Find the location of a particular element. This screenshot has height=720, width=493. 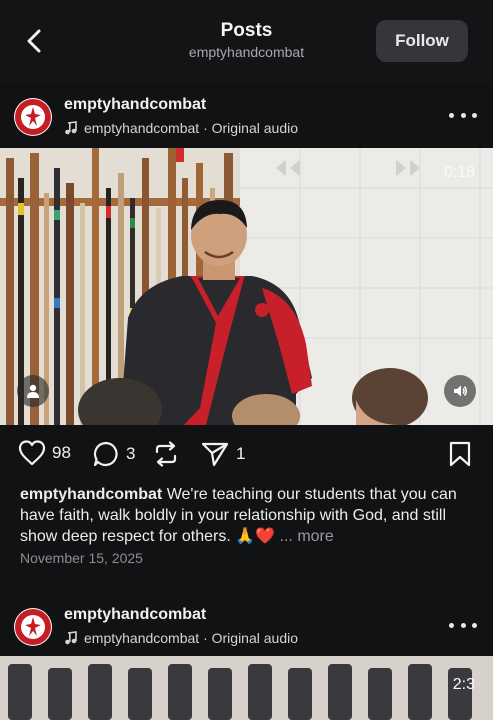

heart-icon is located at coordinates (32, 453).